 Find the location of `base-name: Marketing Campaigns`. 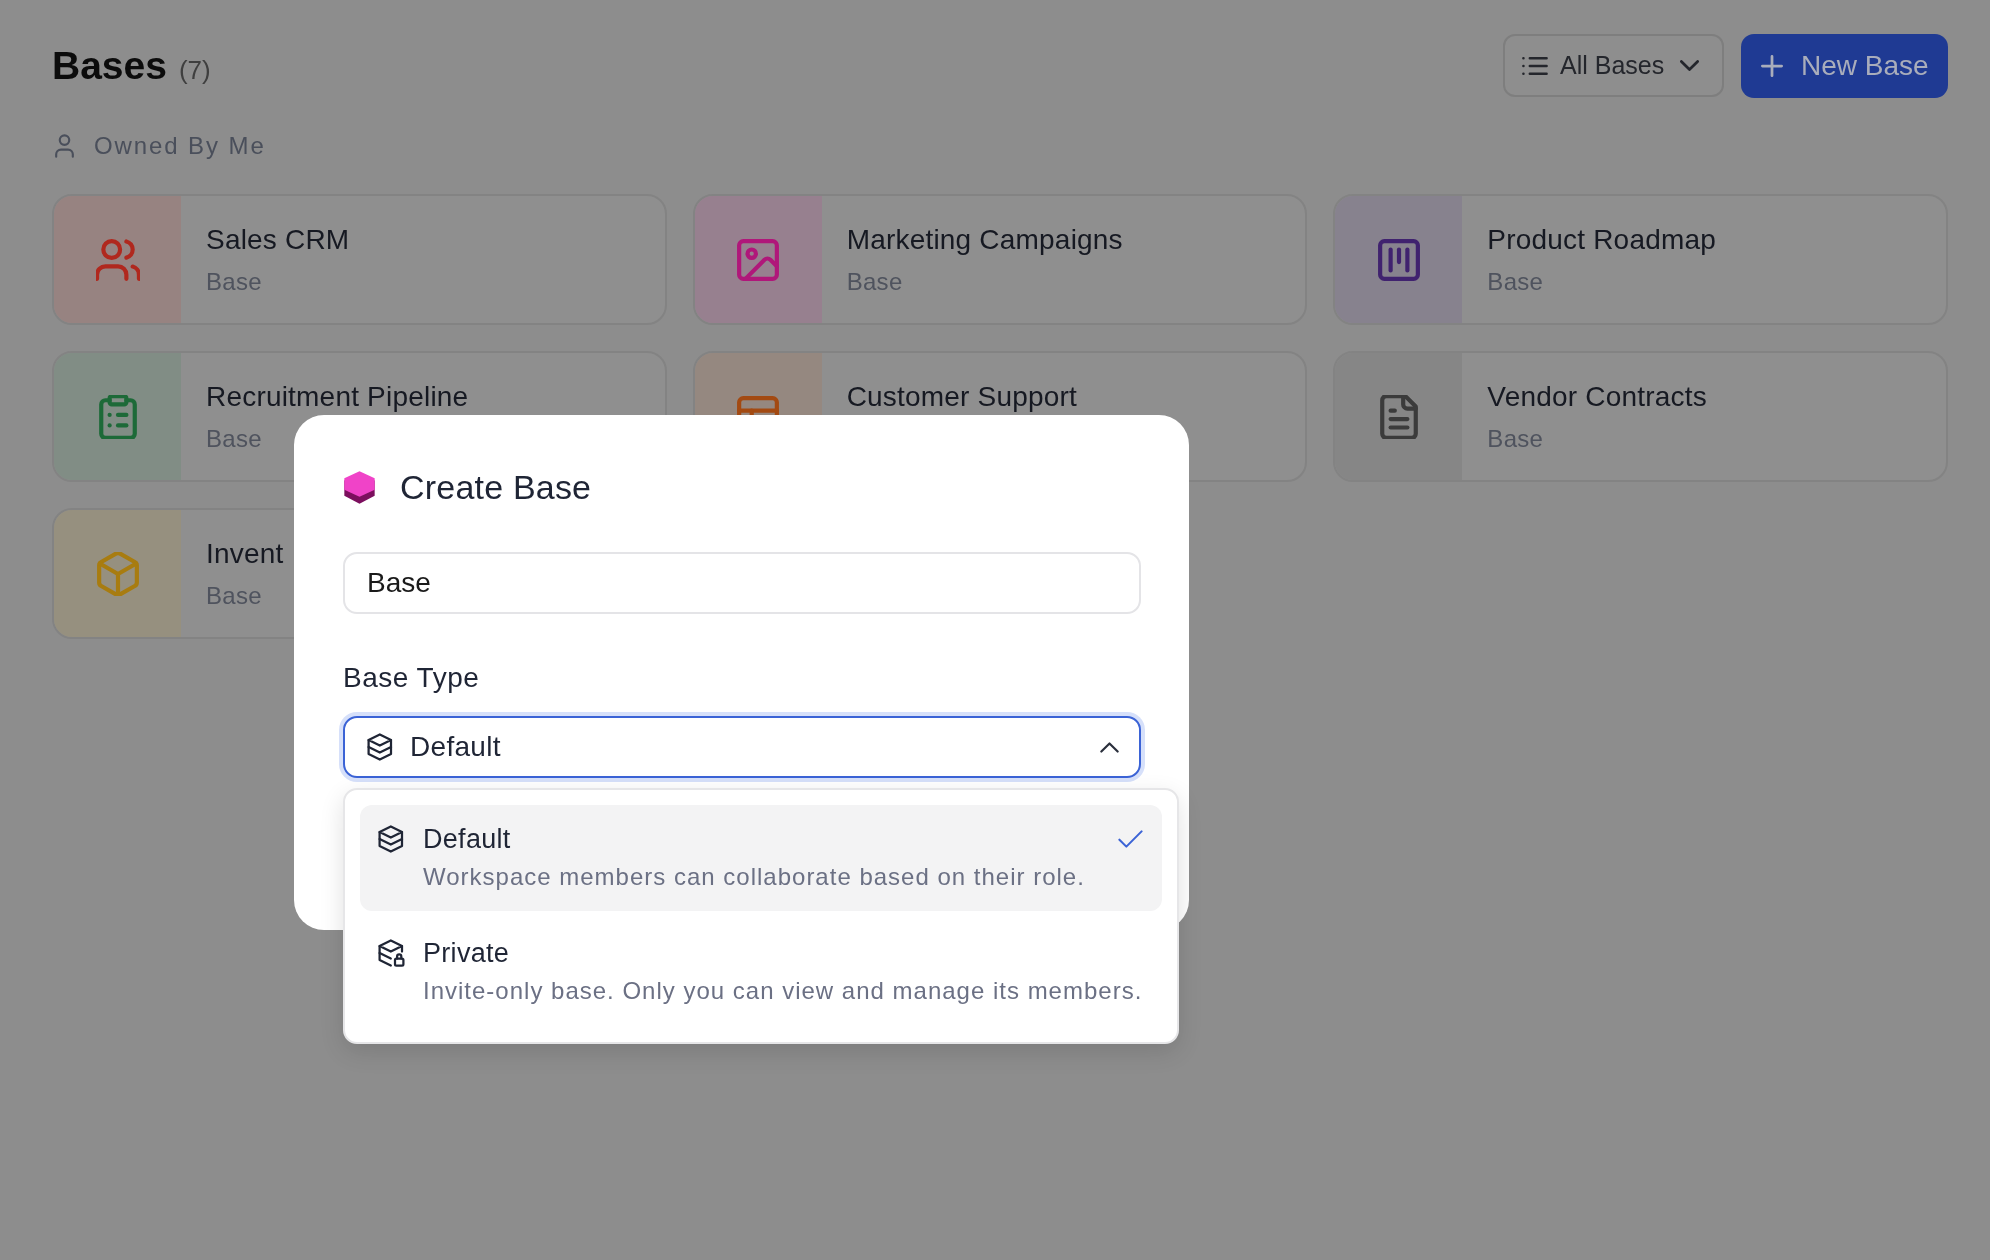

base-name: Marketing Campaigns is located at coordinates (984, 240).